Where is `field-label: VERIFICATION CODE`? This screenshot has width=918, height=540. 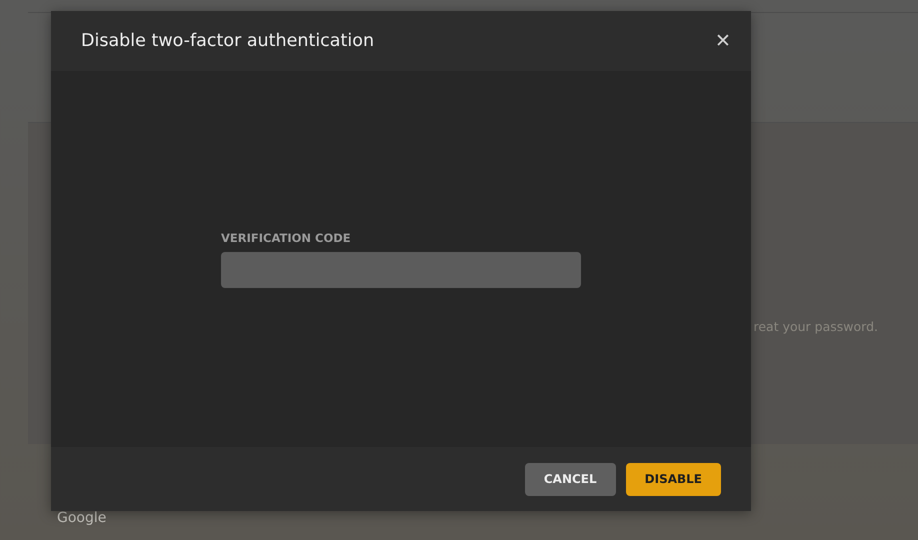 field-label: VERIFICATION CODE is located at coordinates (286, 237).